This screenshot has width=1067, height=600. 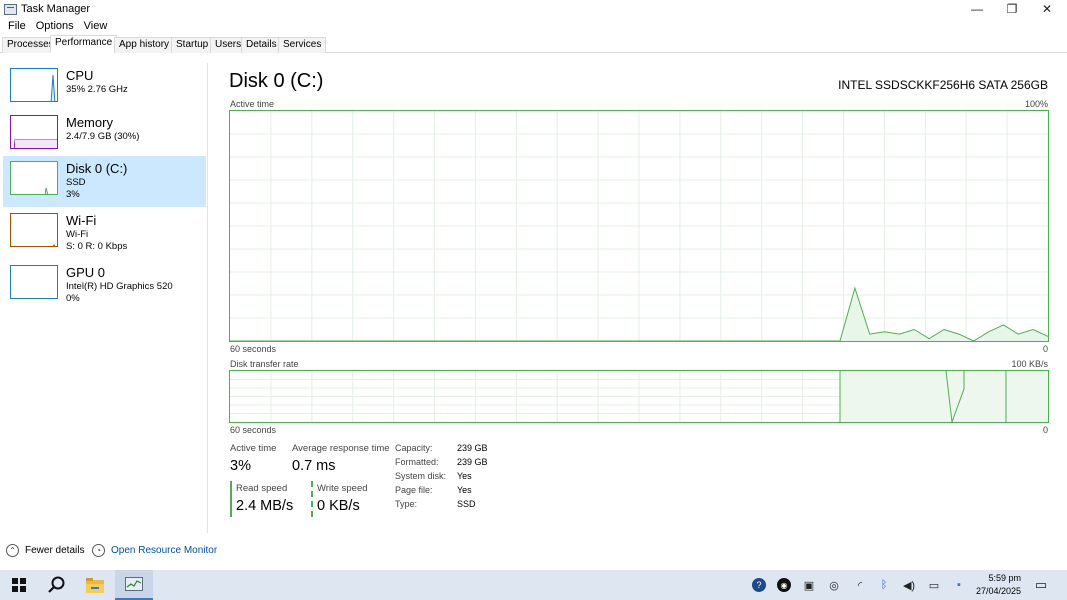 I want to click on response-time-label: Average response time, so click(x=341, y=448).